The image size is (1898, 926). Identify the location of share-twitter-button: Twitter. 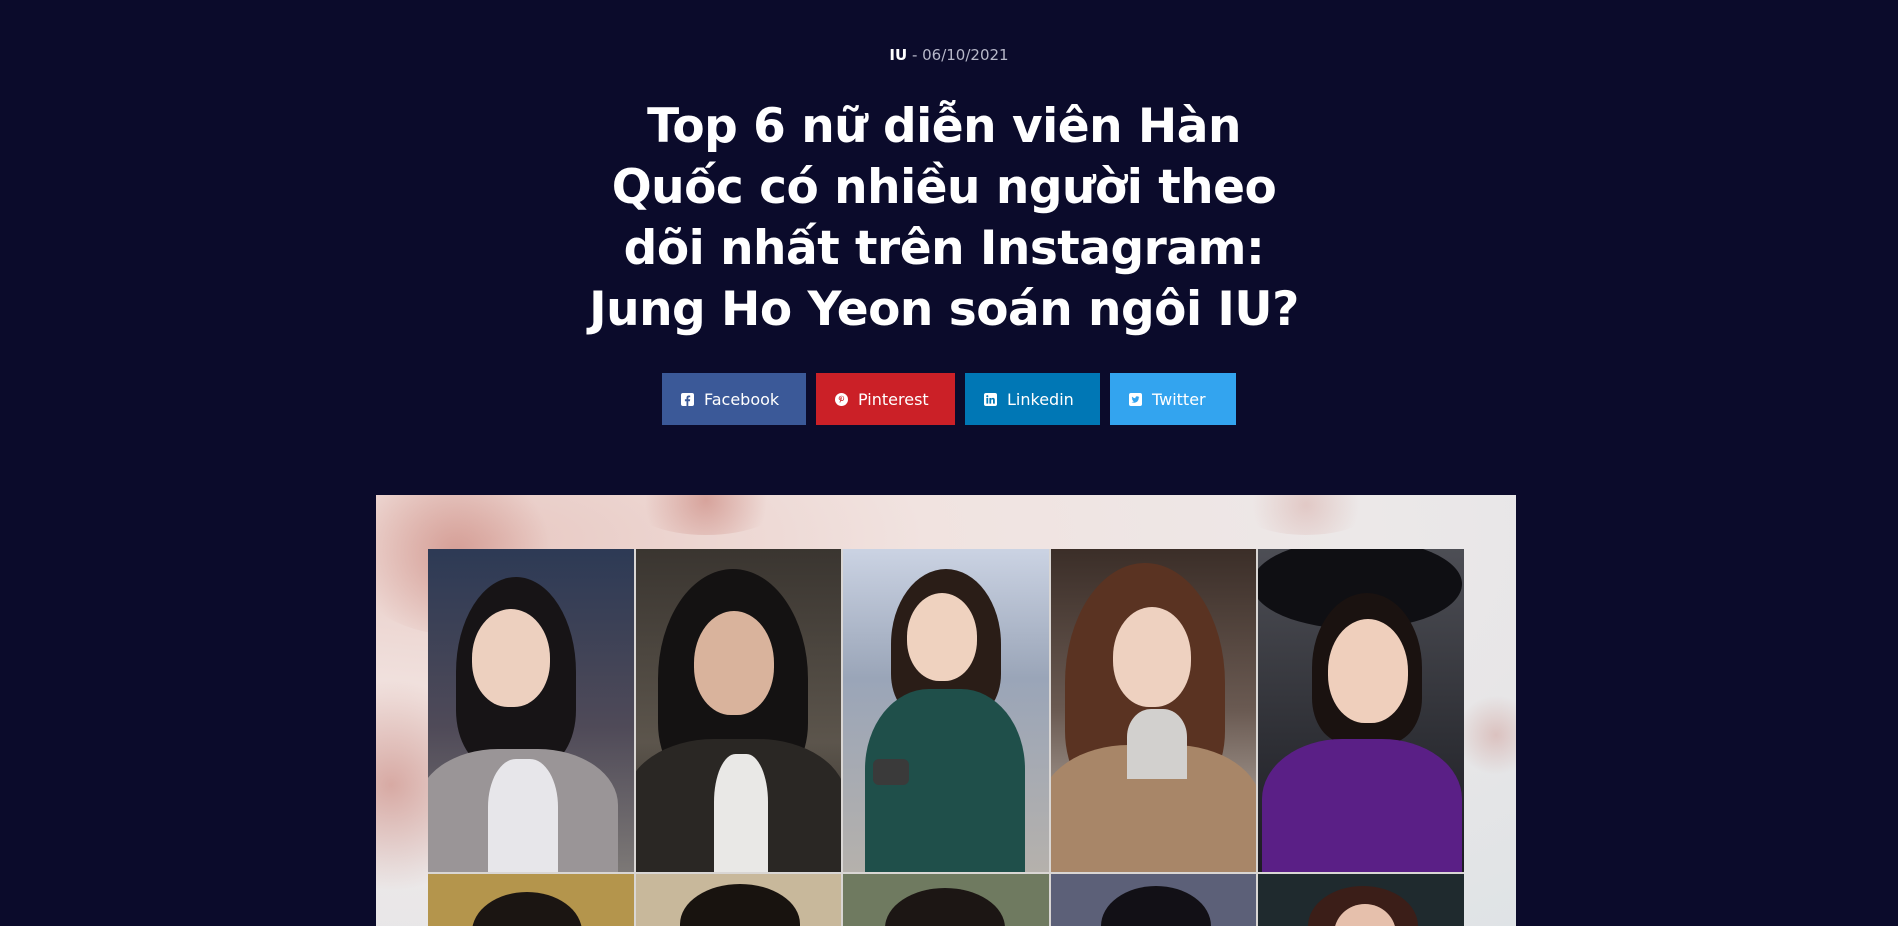
(1173, 399).